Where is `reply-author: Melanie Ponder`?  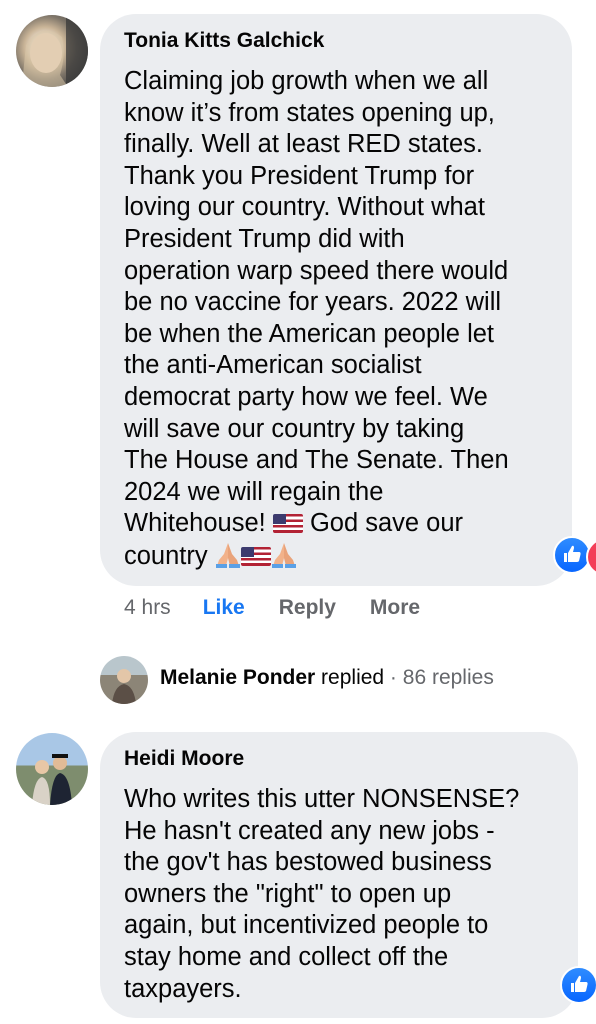 reply-author: Melanie Ponder is located at coordinates (237, 677).